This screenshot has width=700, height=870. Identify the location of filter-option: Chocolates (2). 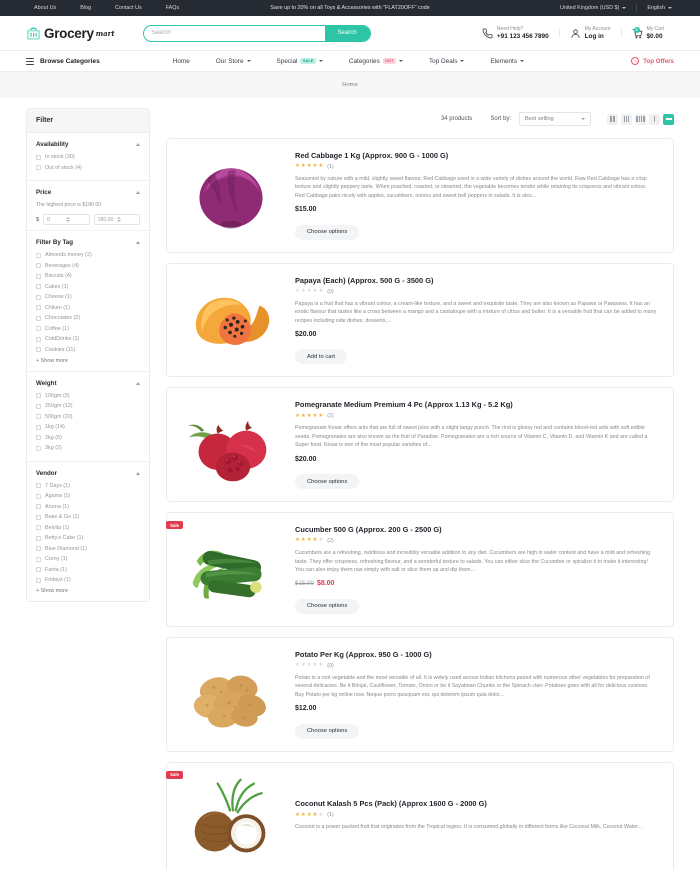
(88, 318).